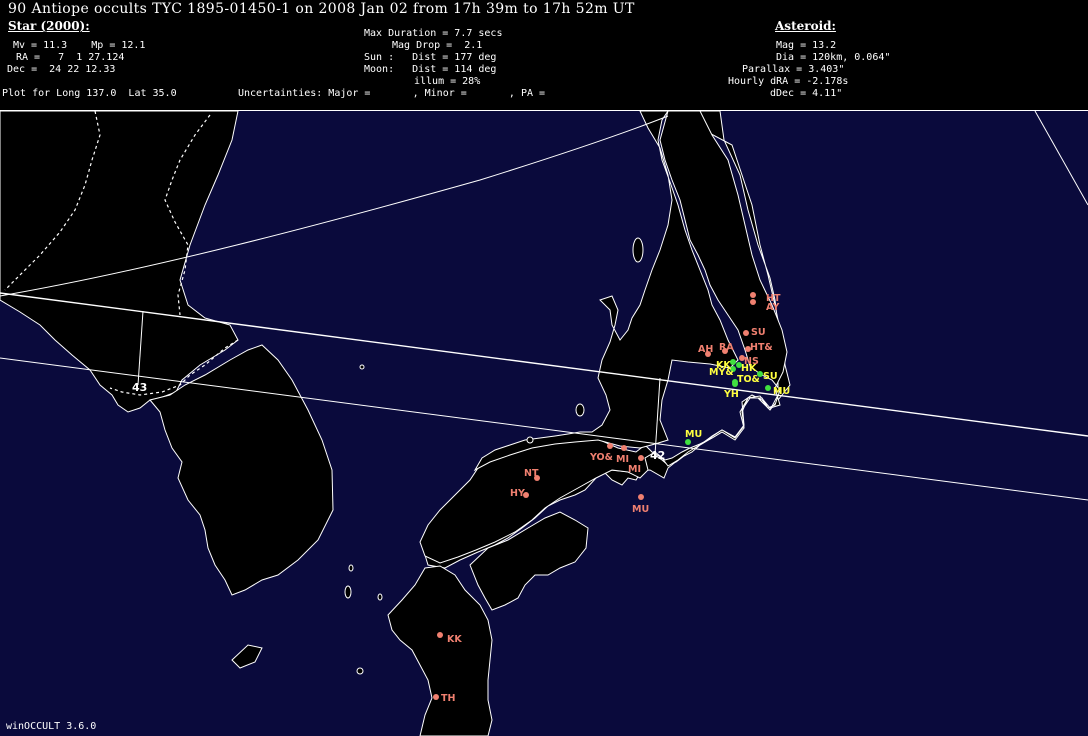 This screenshot has height=736, width=1088. What do you see at coordinates (806, 93) in the screenshot?
I see `asteroid-ddec: dDec = 4.11"` at bounding box center [806, 93].